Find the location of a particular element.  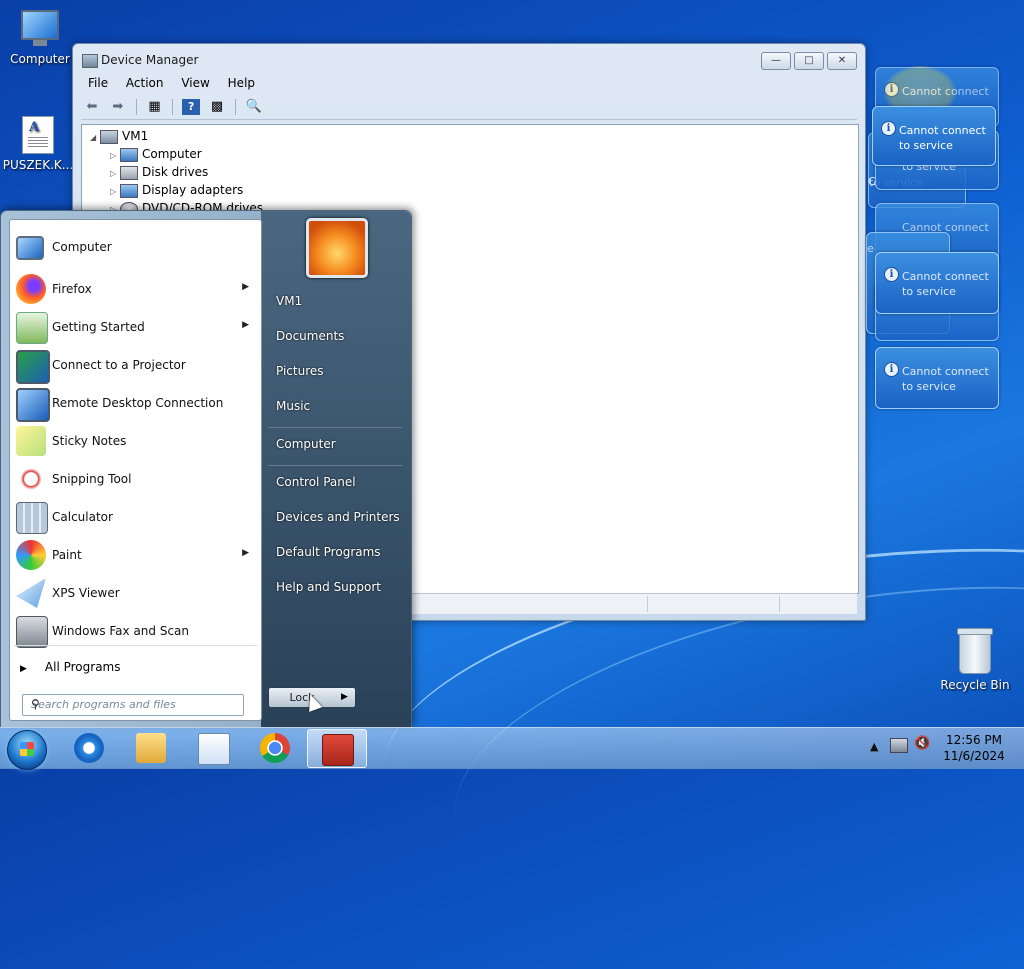

start-link-devices-printers: Devices and Printers is located at coordinates (338, 517).